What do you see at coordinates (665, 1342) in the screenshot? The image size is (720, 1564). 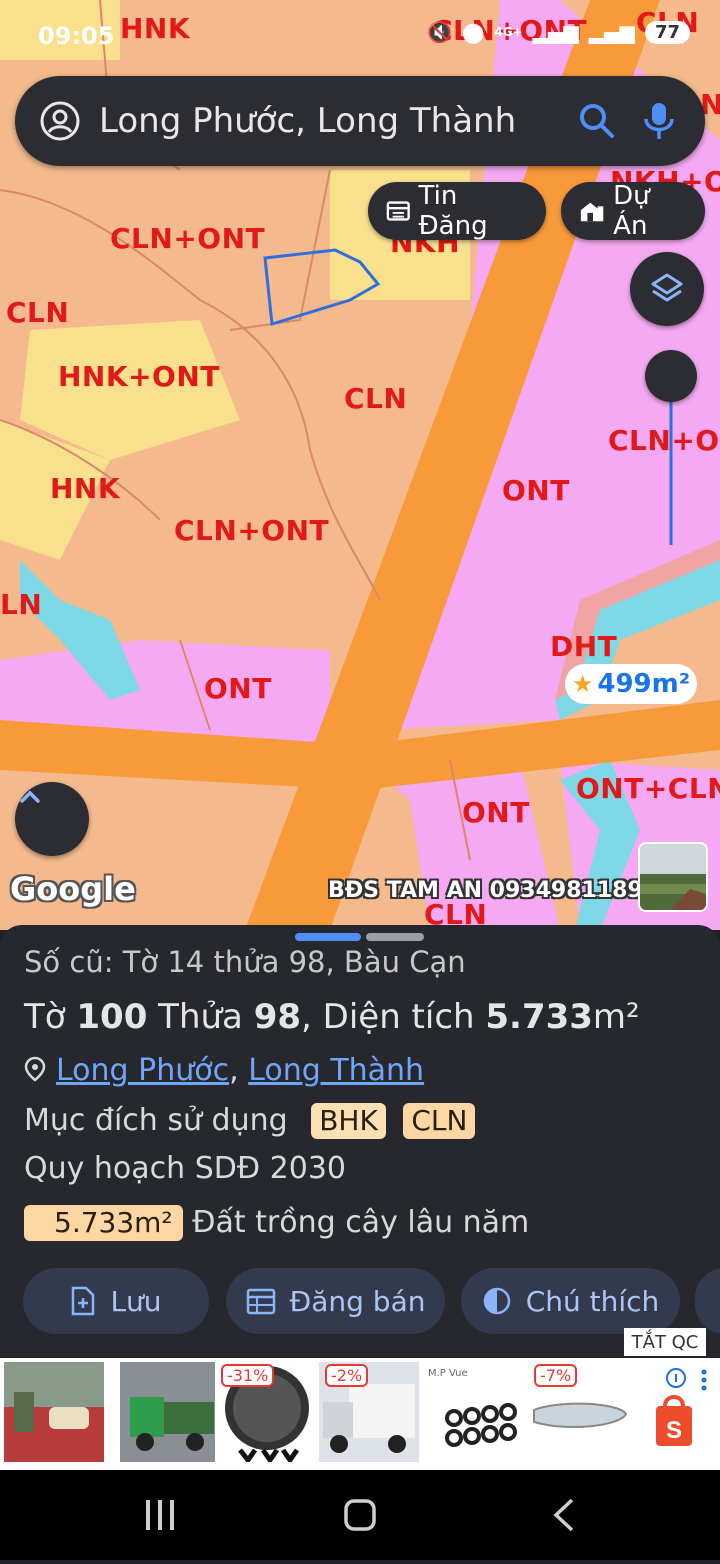 I see `ad-close-button: TẮT QC` at bounding box center [665, 1342].